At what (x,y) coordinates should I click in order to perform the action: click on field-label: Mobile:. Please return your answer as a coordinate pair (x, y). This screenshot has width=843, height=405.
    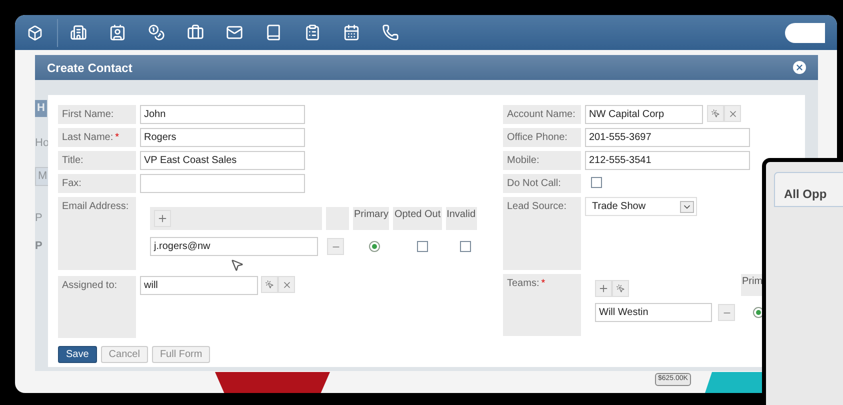
    Looking at the image, I should click on (542, 160).